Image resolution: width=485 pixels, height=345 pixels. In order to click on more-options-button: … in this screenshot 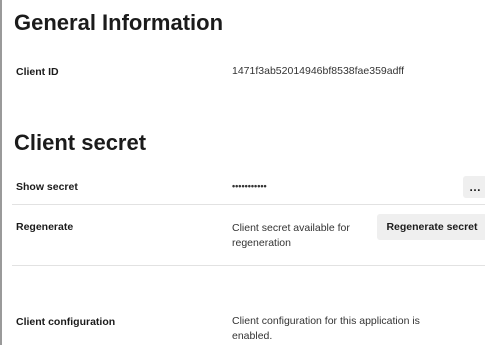, I will do `click(474, 187)`.